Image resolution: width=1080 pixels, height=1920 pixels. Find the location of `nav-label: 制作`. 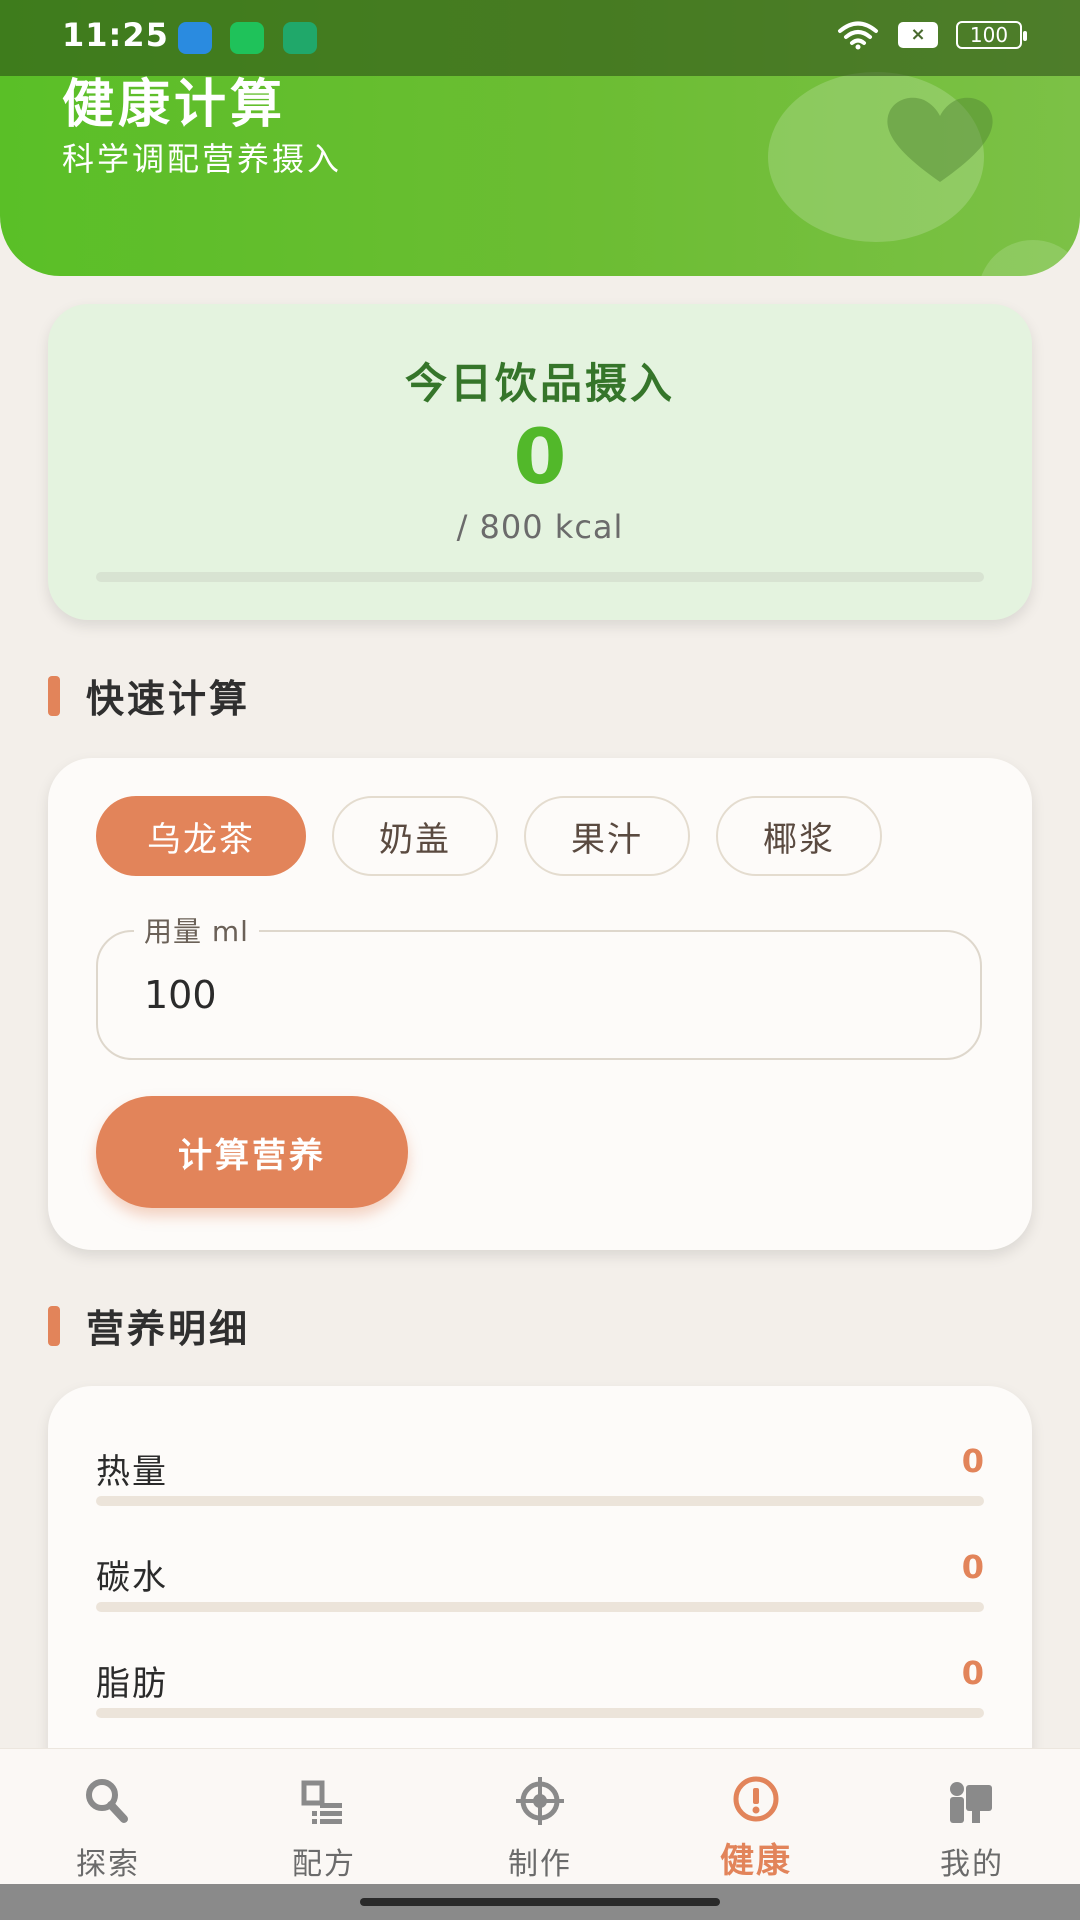

nav-label: 制作 is located at coordinates (540, 1864).